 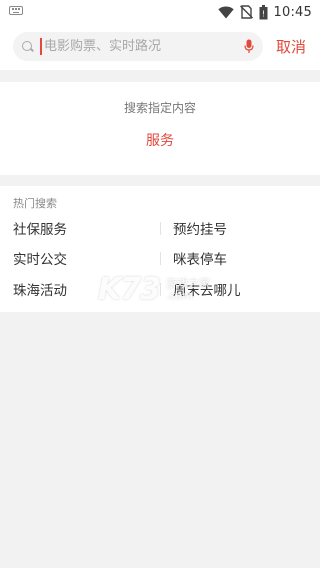 What do you see at coordinates (16, 10) in the screenshot?
I see `keyboard-icon` at bounding box center [16, 10].